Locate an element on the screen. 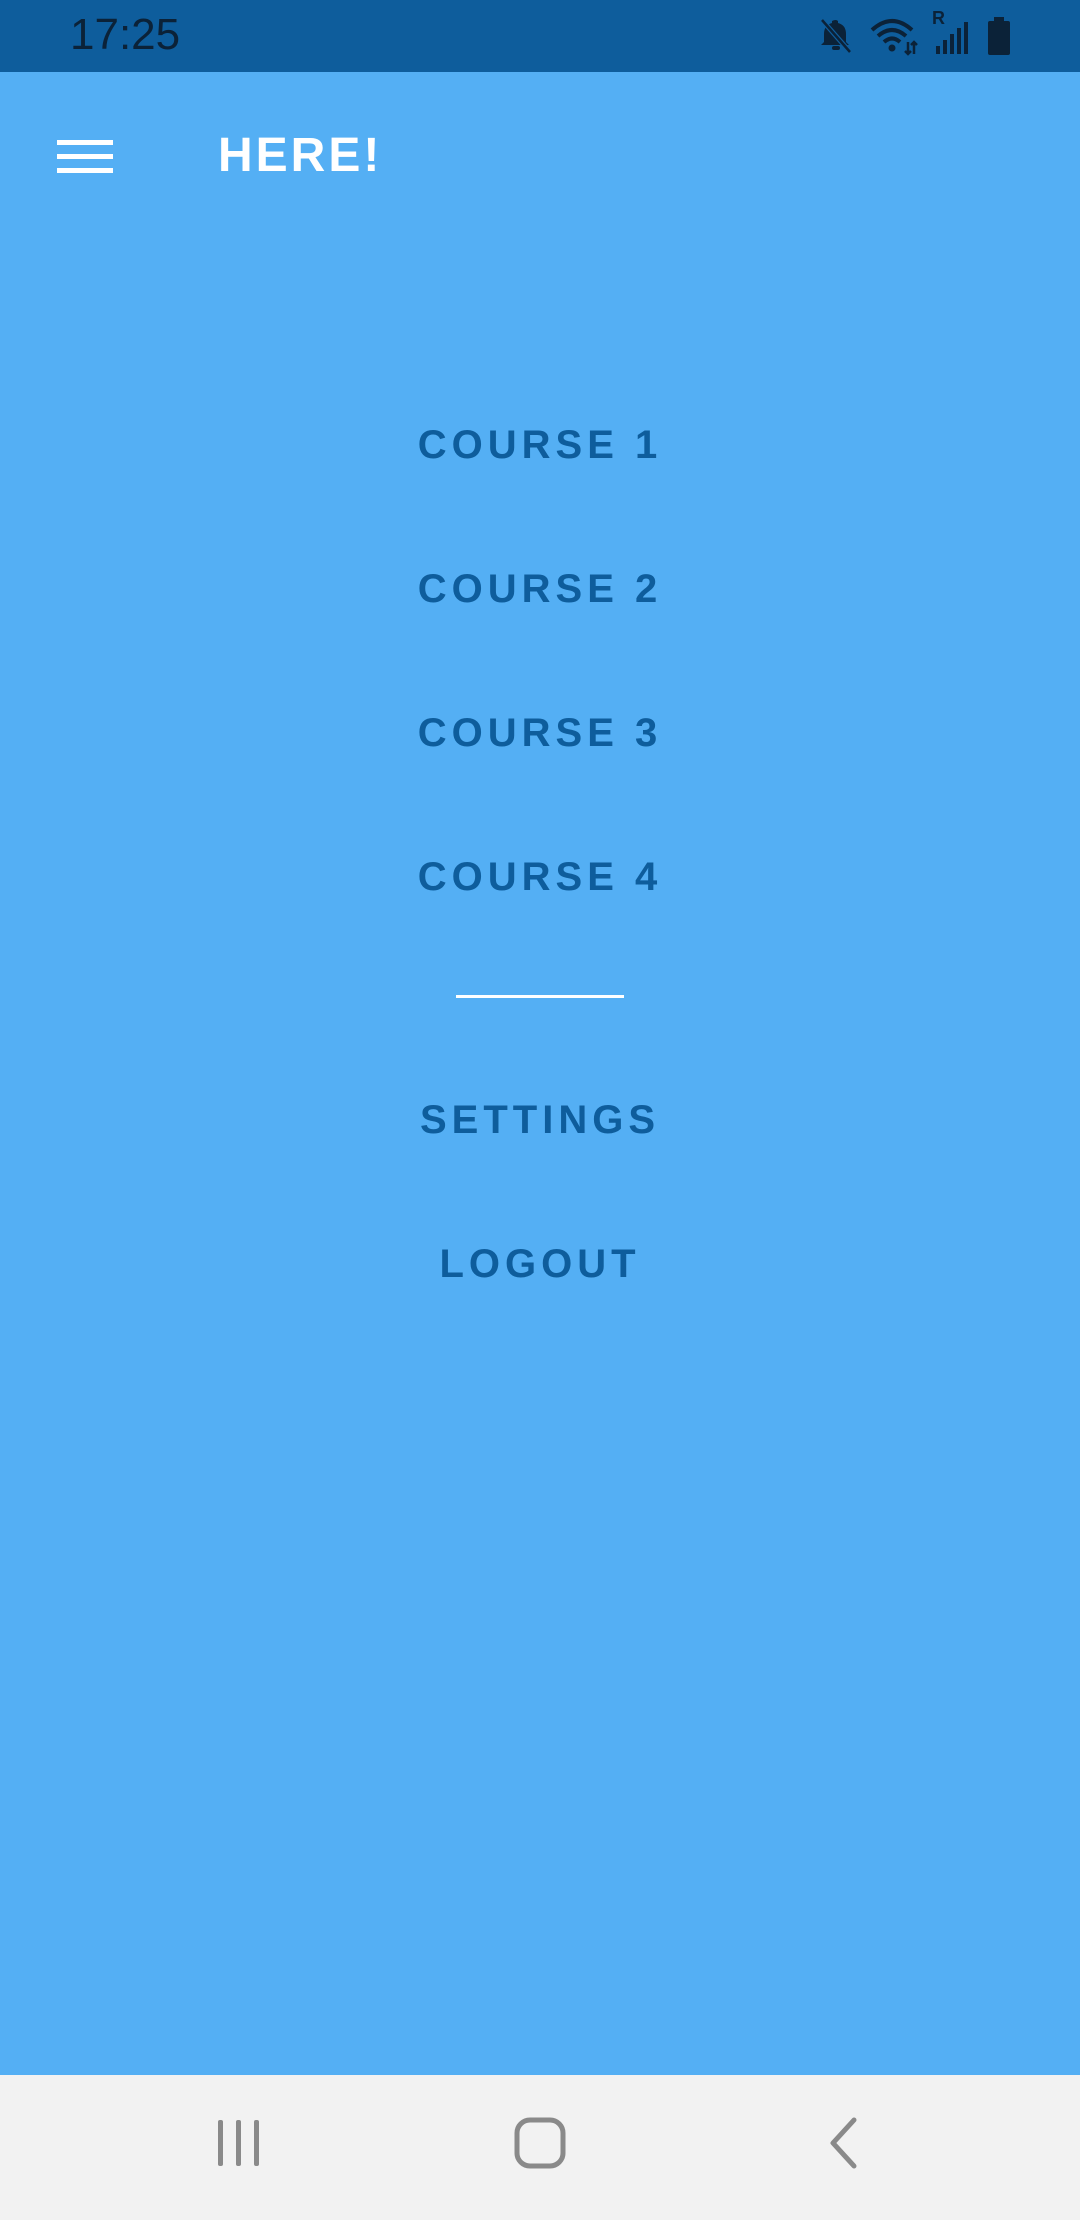  menu-item-logout: LOGOUT is located at coordinates (540, 1264).